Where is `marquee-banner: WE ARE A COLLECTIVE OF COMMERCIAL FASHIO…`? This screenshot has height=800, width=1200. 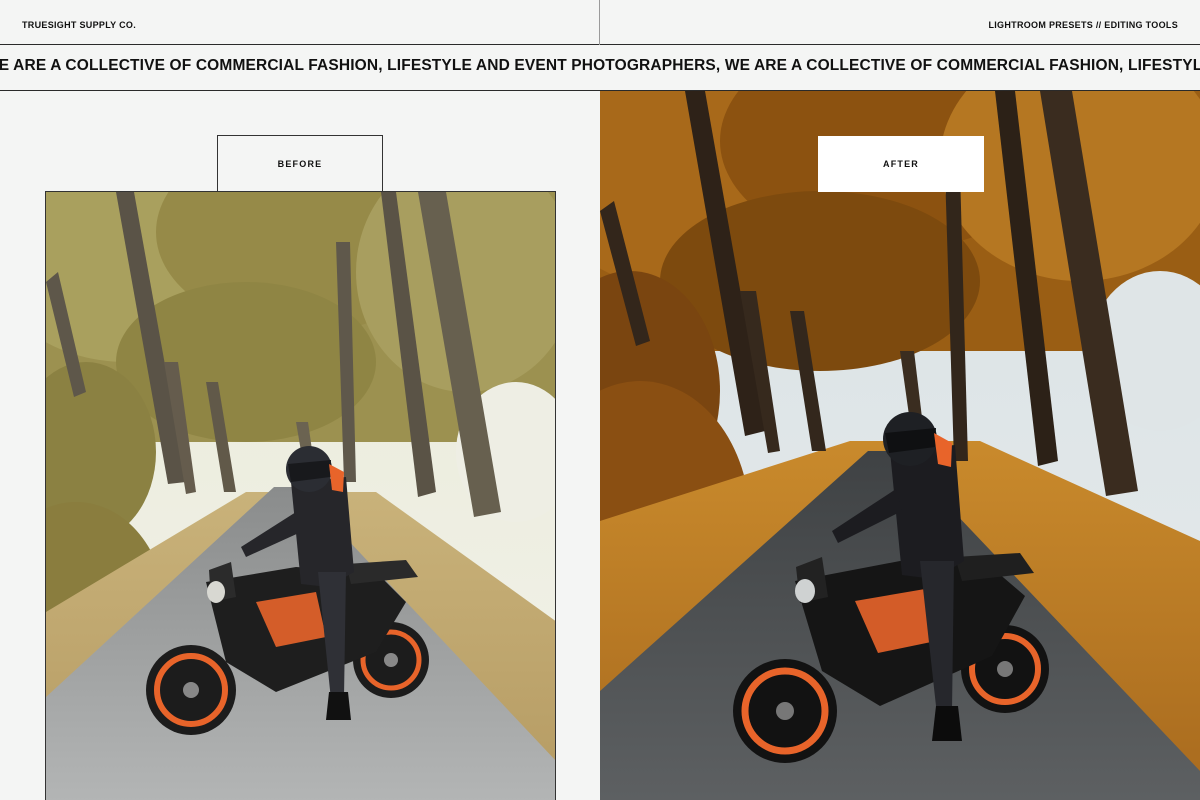
marquee-banner: WE ARE A COLLECTIVE OF COMMERCIAL FASHIO… is located at coordinates (600, 68).